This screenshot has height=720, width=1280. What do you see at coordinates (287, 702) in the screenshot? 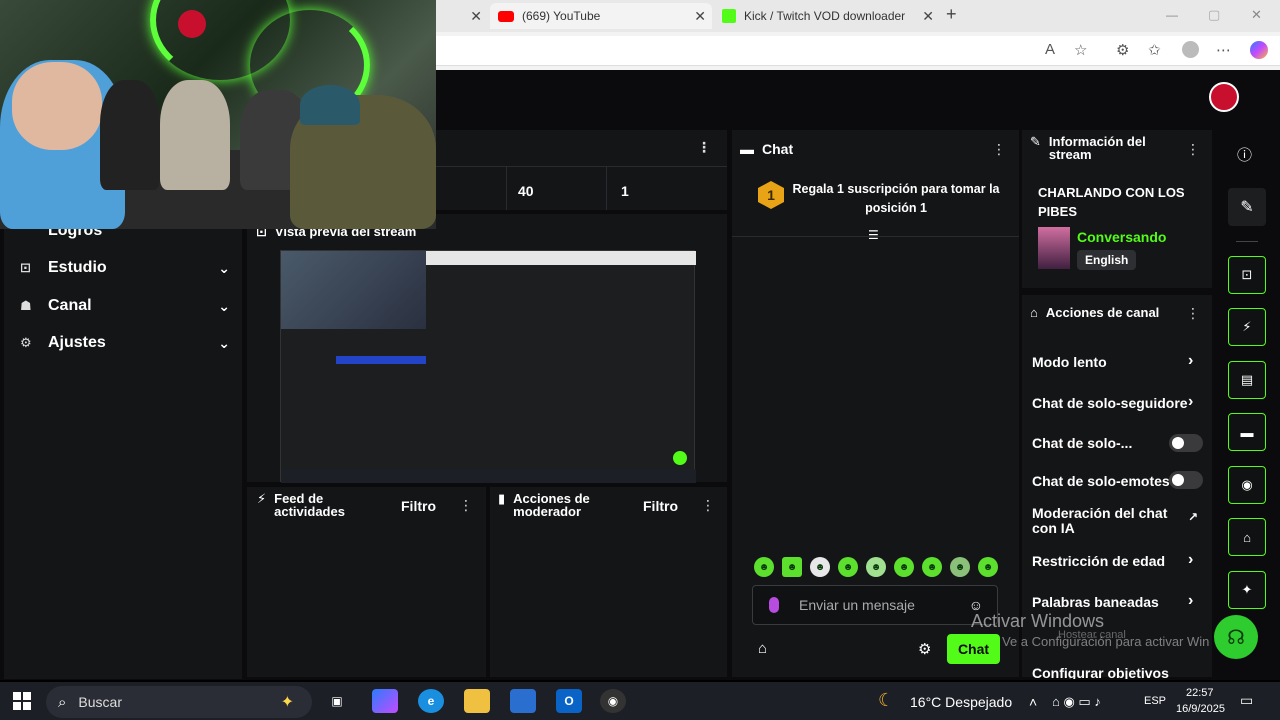
I see `sparkle-icon: ✦` at bounding box center [287, 702].